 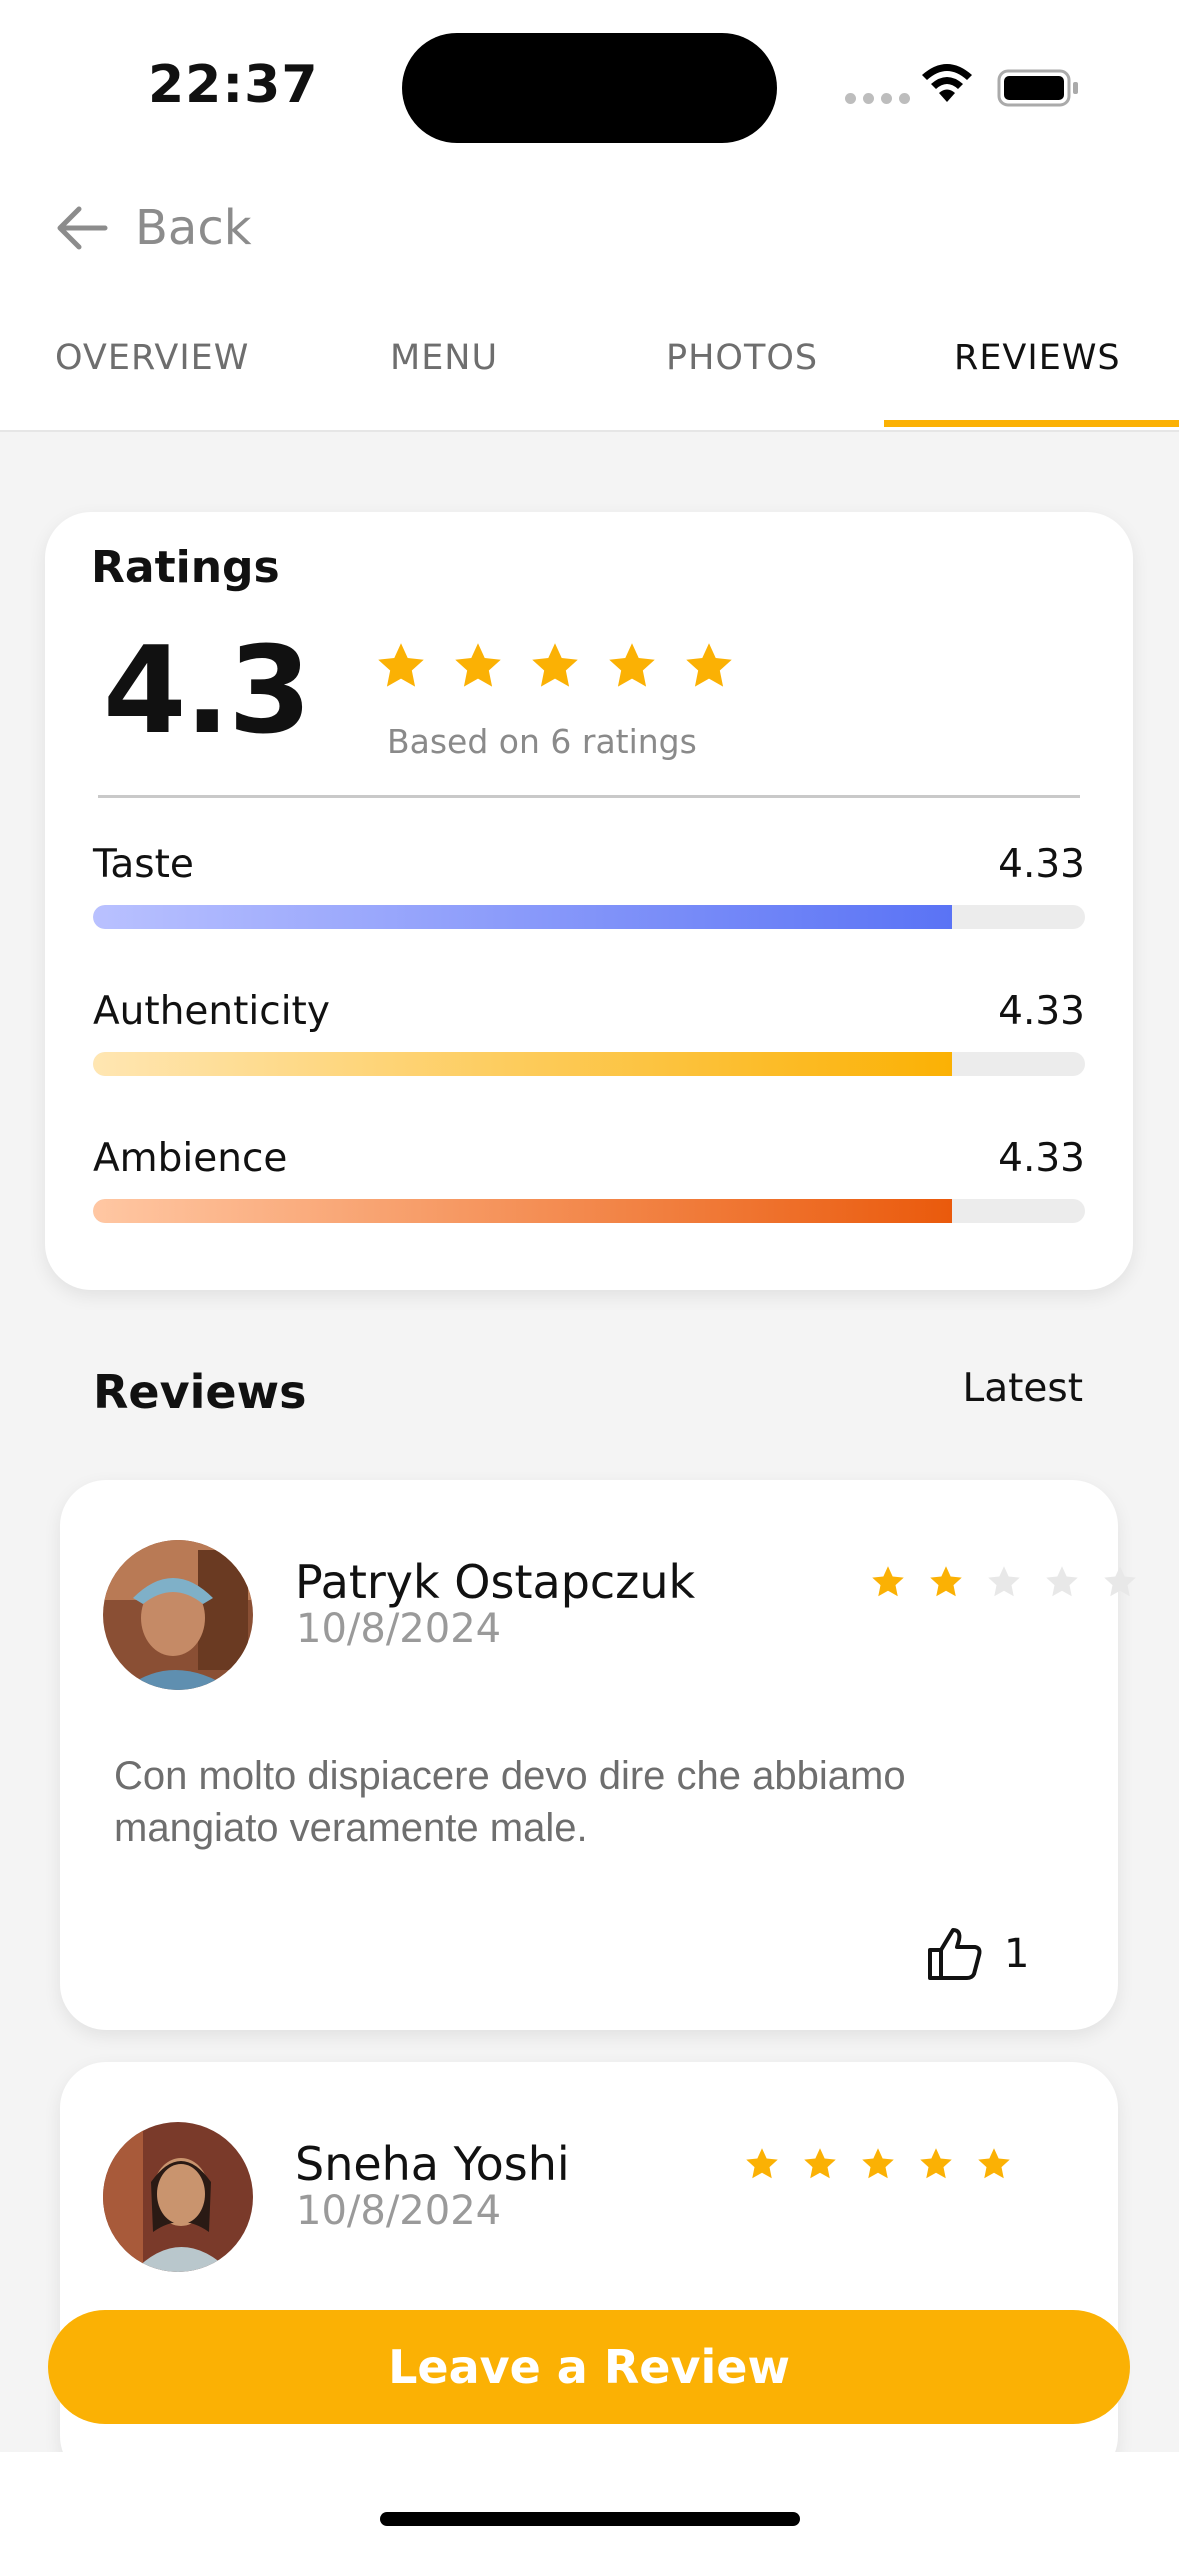 I want to click on back-label: Back, so click(x=193, y=228).